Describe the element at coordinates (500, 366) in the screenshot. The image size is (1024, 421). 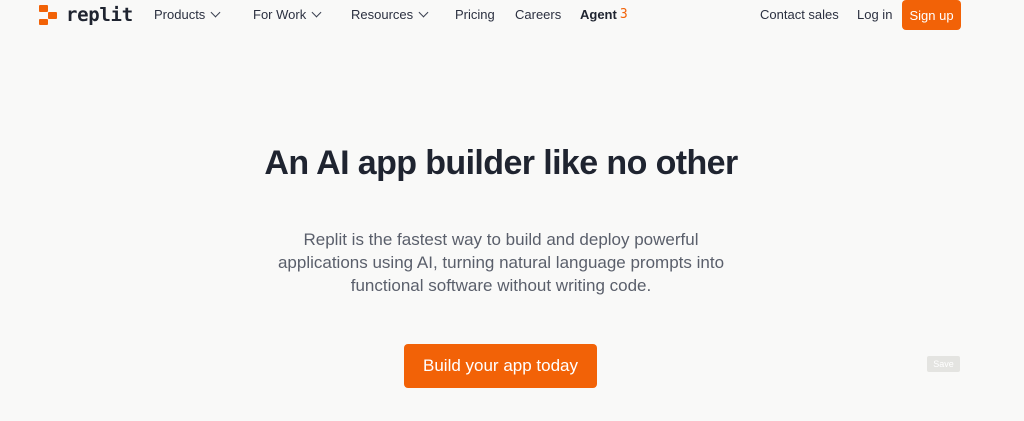
I see `build-your-app-button: Build your app today` at that location.